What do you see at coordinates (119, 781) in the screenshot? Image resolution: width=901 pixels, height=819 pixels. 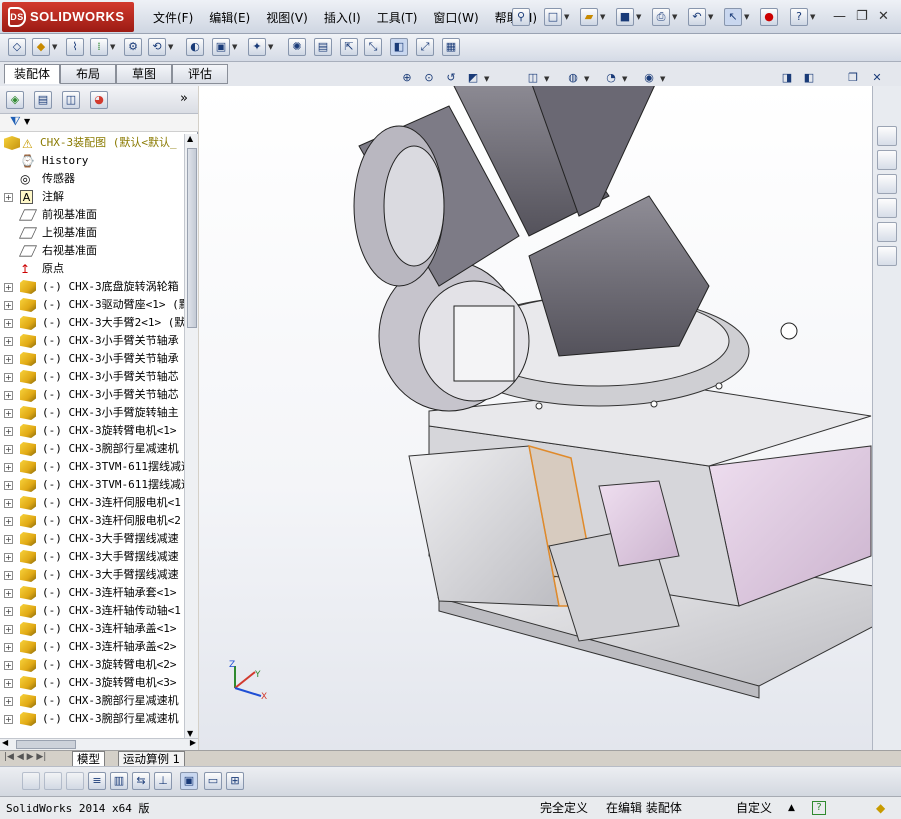 I see `bottom-tool-5-icon: ▥` at bounding box center [119, 781].